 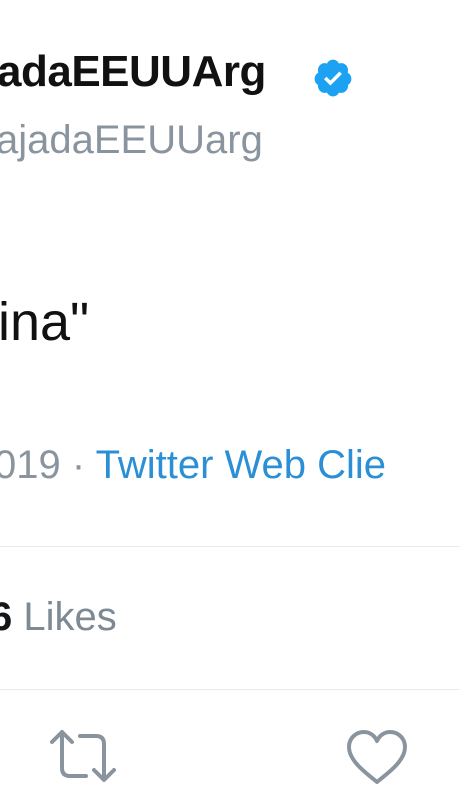 What do you see at coordinates (131, 140) in the screenshot?
I see `user-handle: ajadaEEUUarg` at bounding box center [131, 140].